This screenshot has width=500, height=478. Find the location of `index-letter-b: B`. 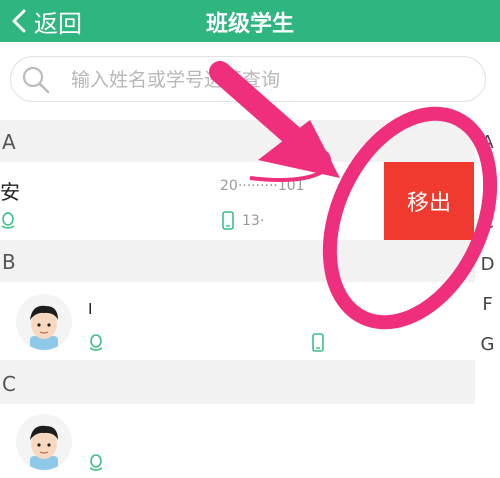

index-letter-b: B is located at coordinates (487, 182).